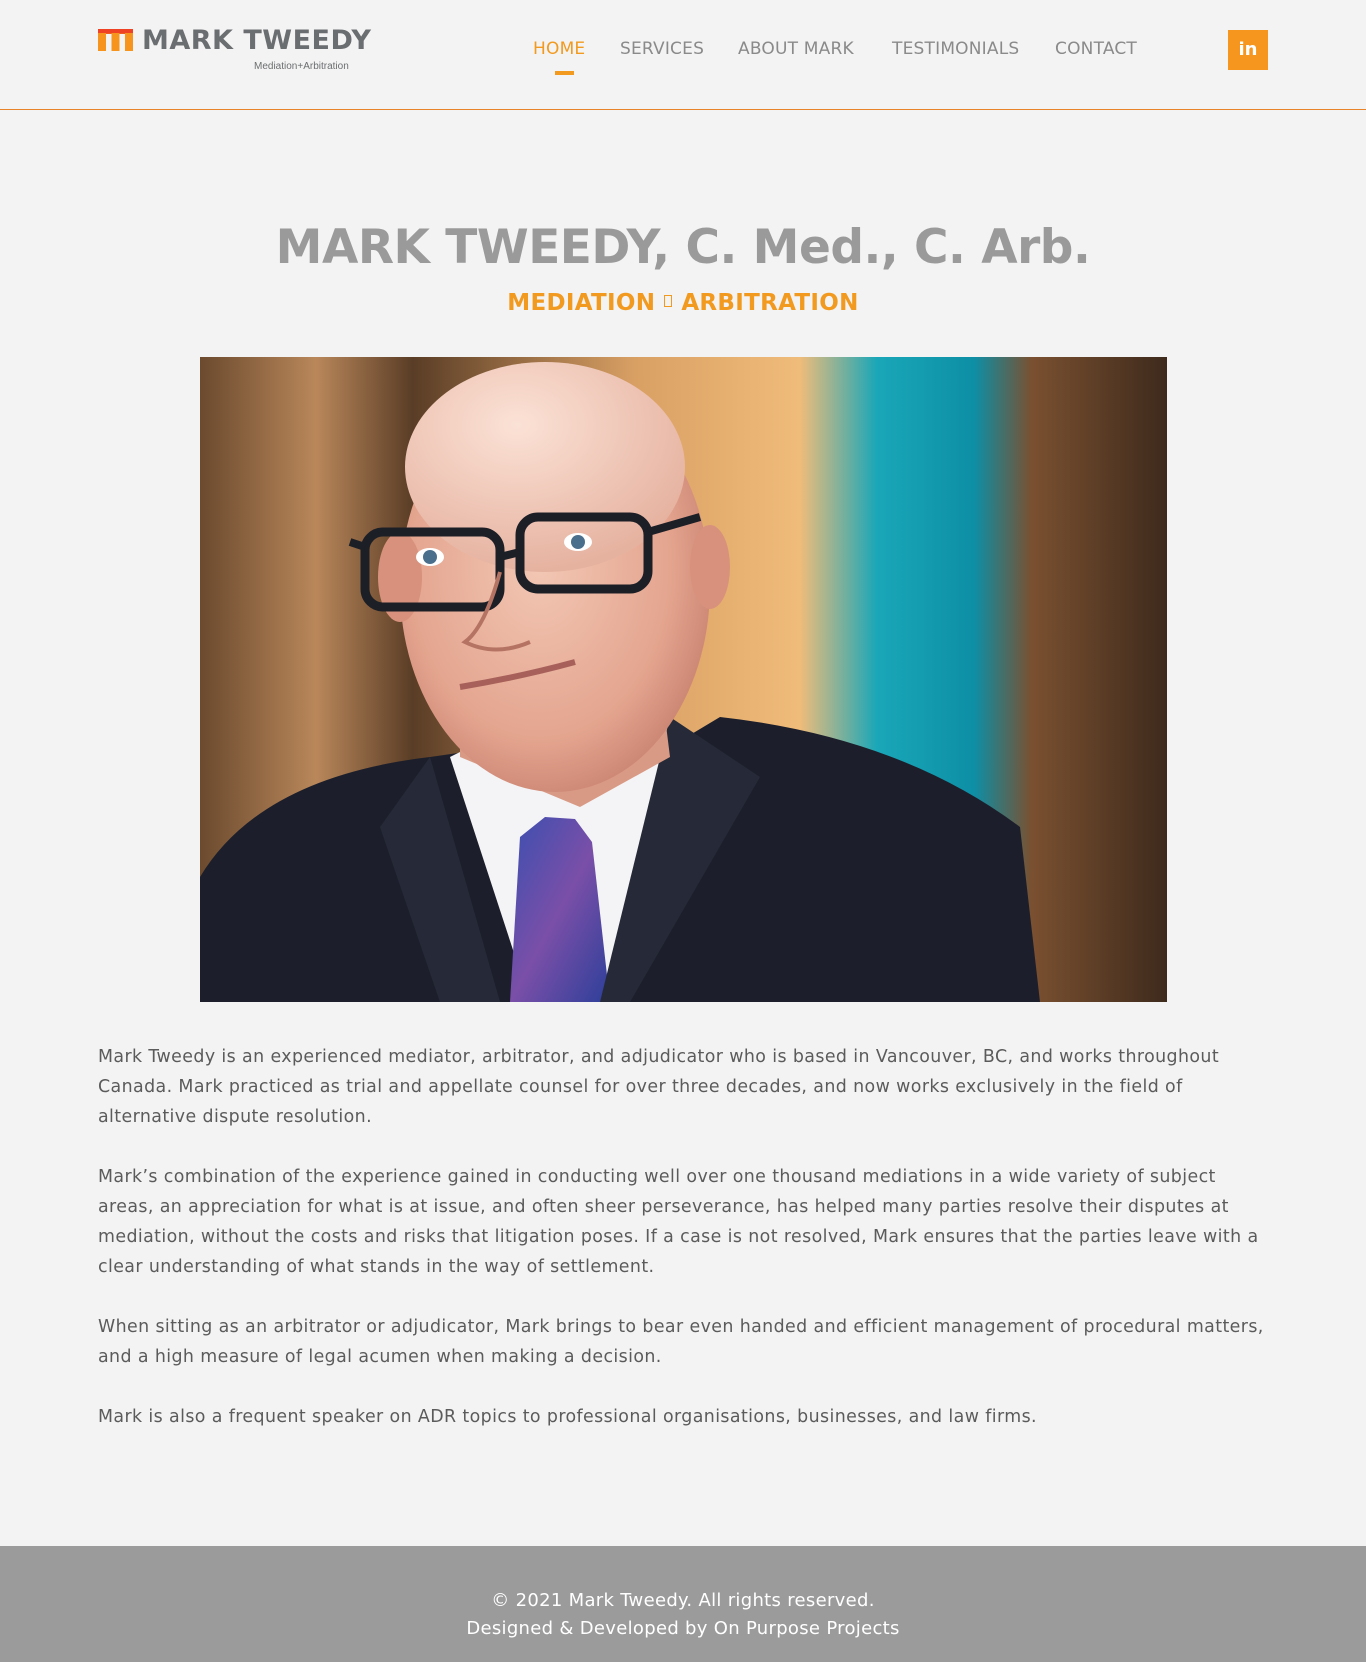  What do you see at coordinates (662, 49) in the screenshot?
I see `nav-item-services: SERVICES` at bounding box center [662, 49].